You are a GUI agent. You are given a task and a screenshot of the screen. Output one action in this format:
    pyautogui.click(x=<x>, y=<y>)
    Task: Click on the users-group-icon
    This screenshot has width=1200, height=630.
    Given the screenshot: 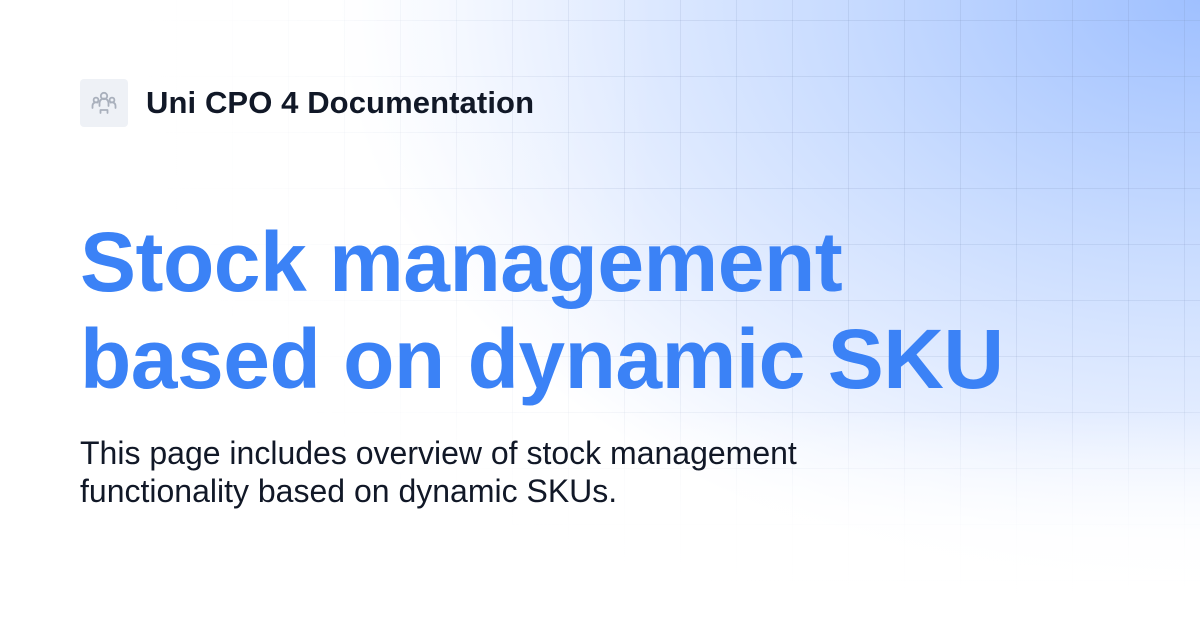 What is the action you would take?
    pyautogui.click(x=104, y=103)
    